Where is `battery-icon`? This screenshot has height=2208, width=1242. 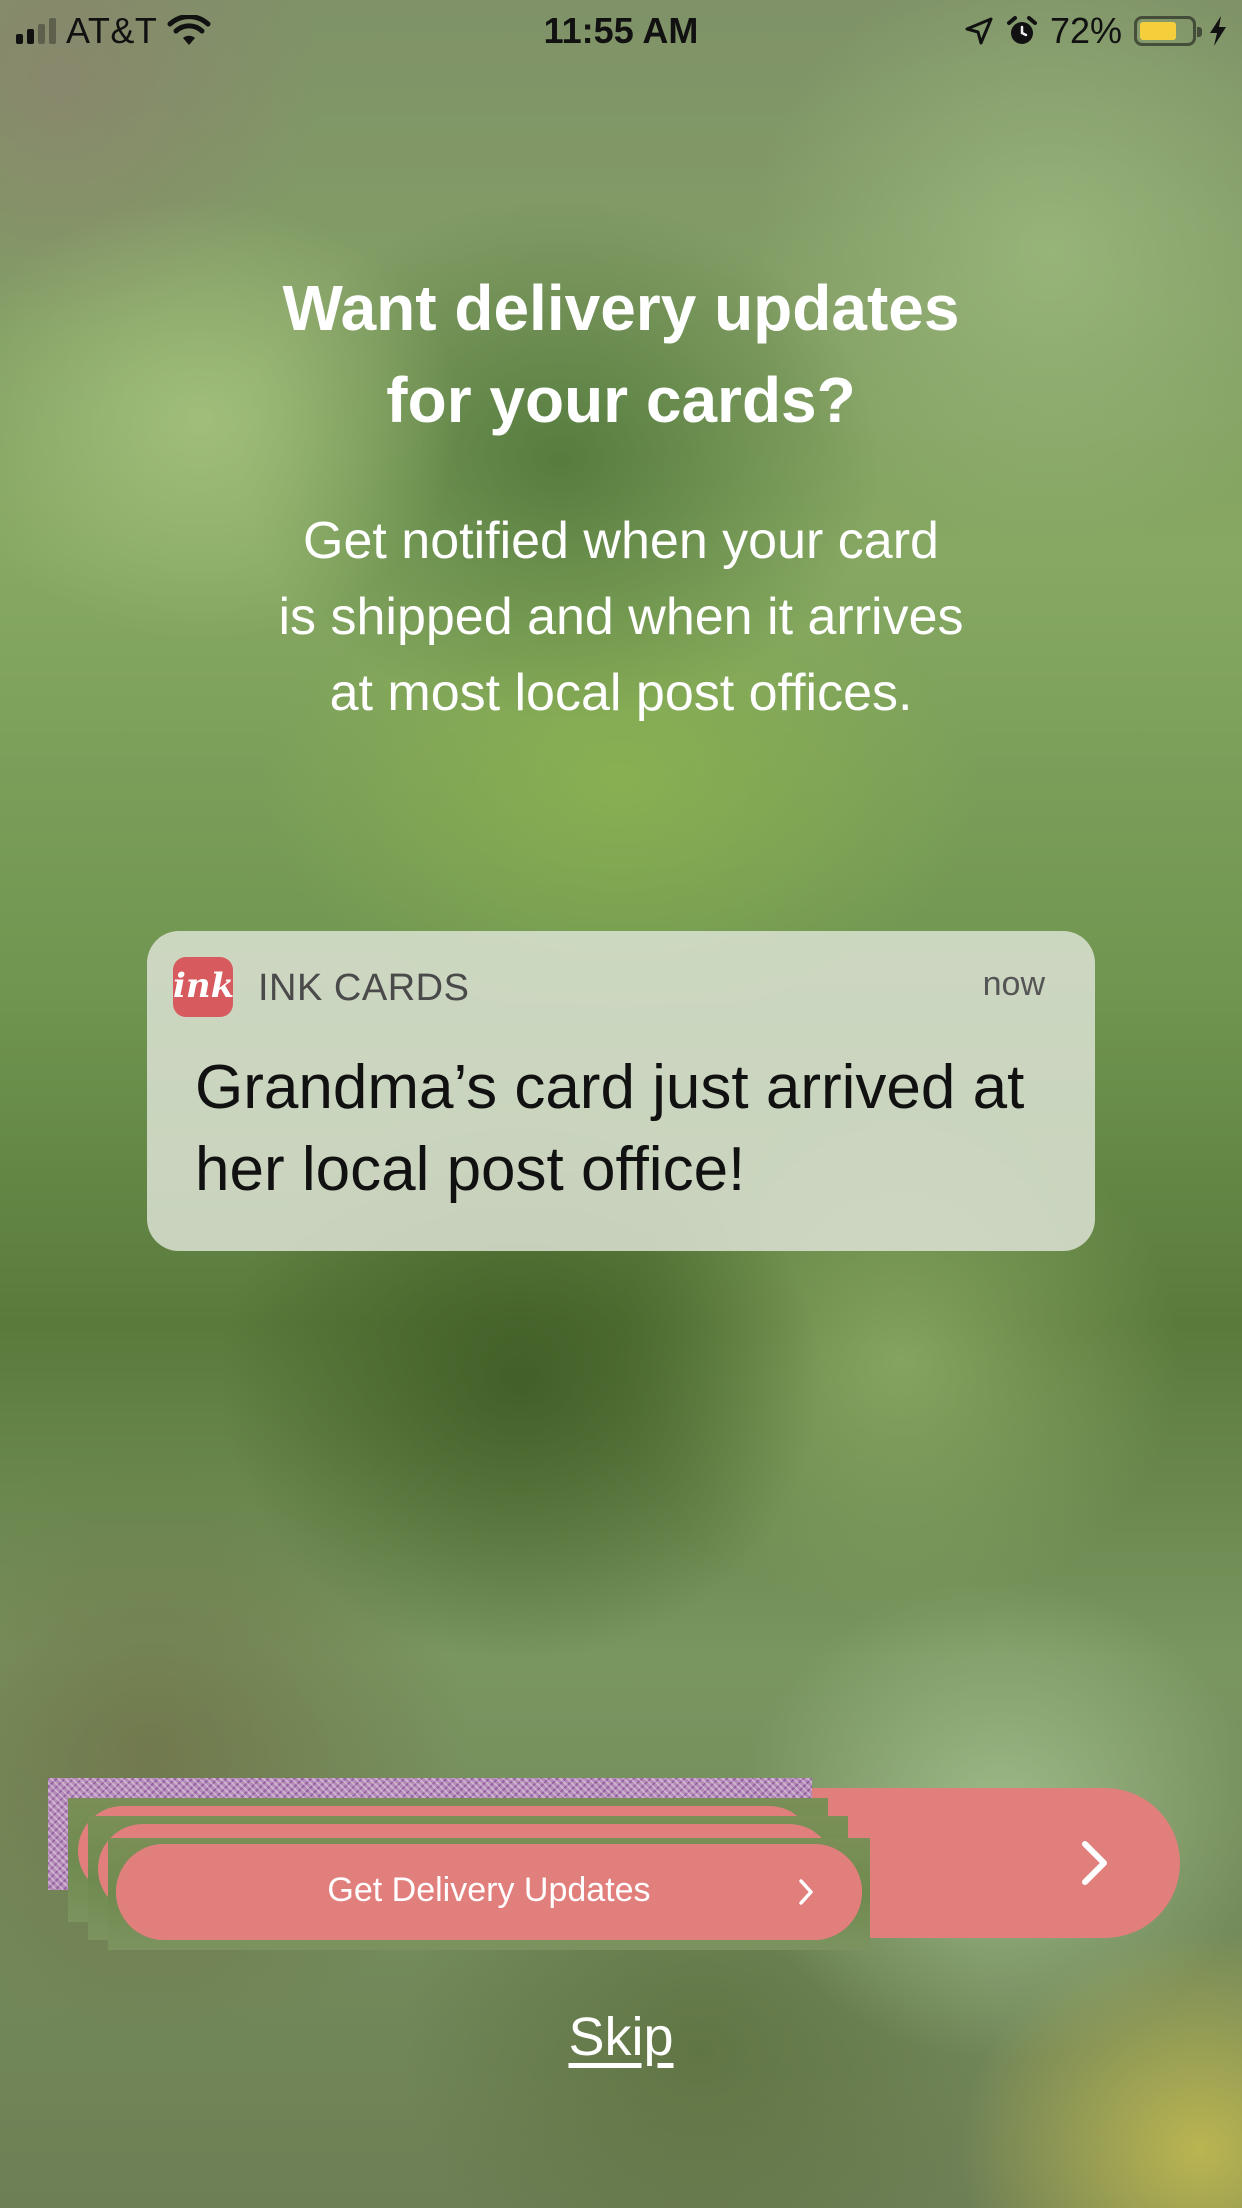
battery-icon is located at coordinates (1168, 31).